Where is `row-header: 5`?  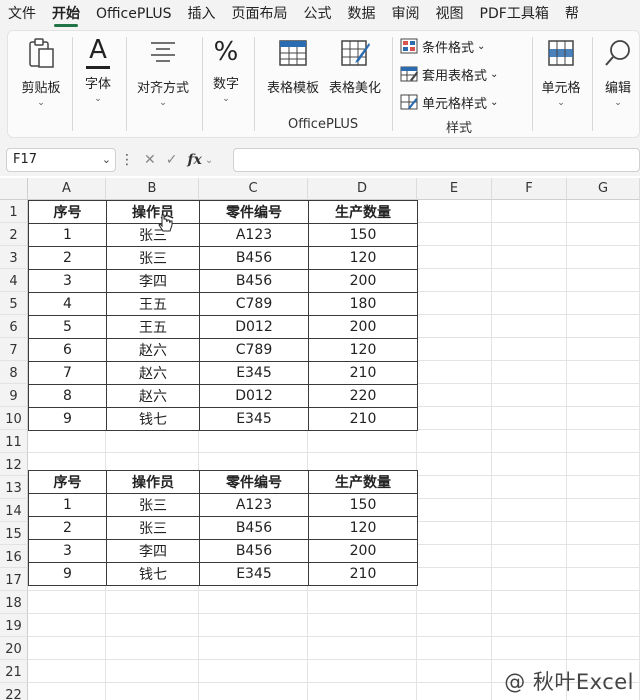
row-header: 5 is located at coordinates (14, 303).